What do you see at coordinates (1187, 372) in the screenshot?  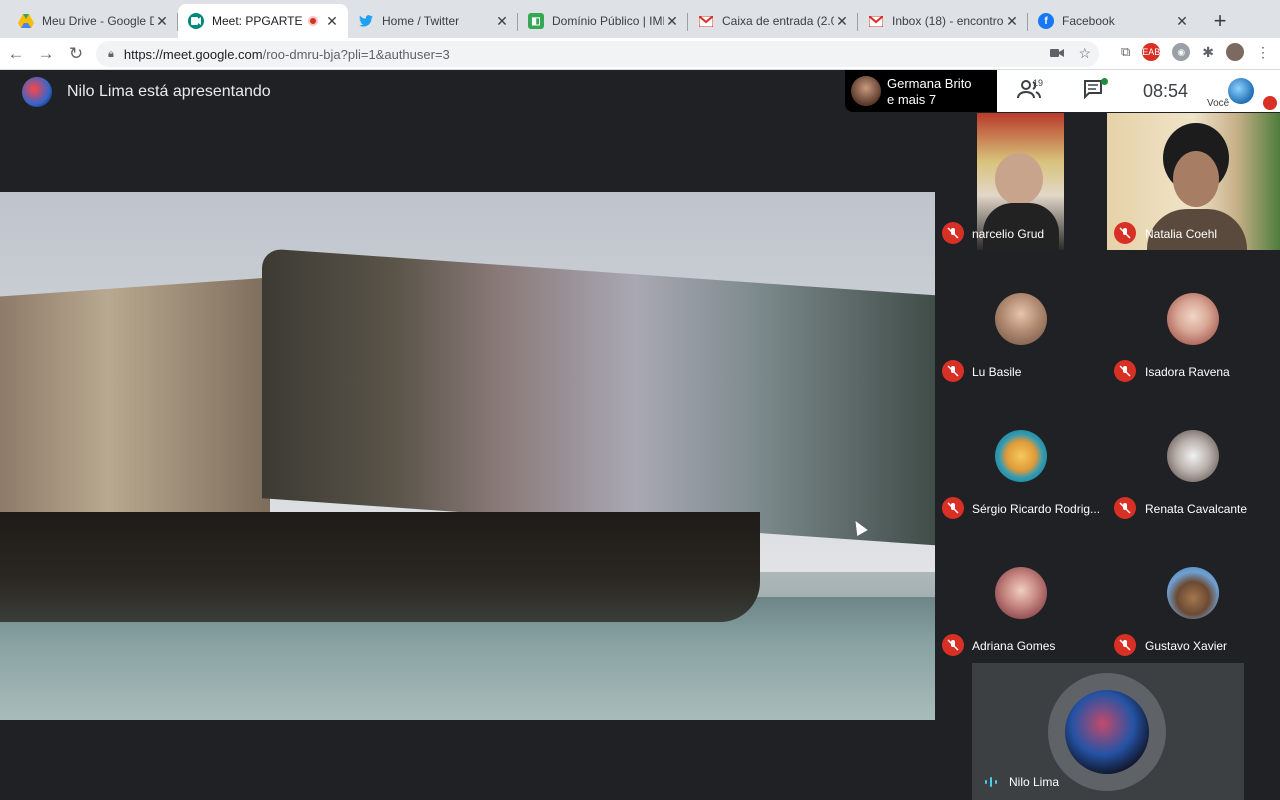 I see `participant-name: Isadora Ravena` at bounding box center [1187, 372].